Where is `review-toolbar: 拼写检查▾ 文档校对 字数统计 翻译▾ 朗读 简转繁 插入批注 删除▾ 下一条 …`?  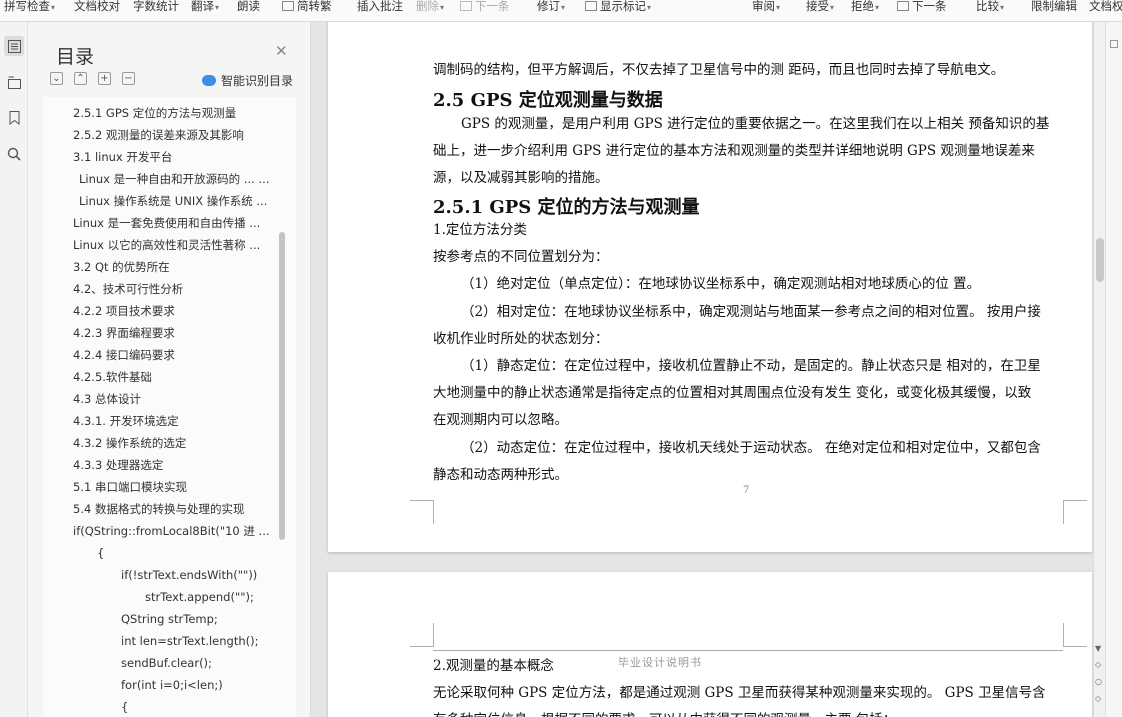 review-toolbar: 拼写检查▾ 文档校对 字数统计 翻译▾ 朗读 简转繁 插入批注 删除▾ 下一条 … is located at coordinates (561, 11).